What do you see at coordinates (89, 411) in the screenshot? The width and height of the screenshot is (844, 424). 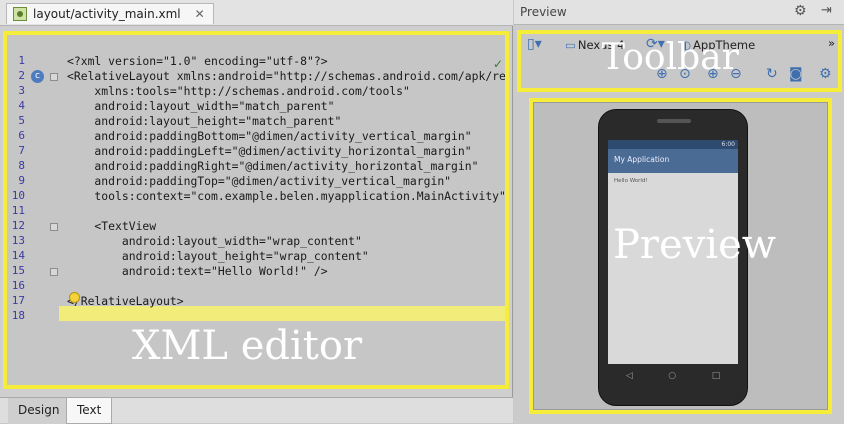 I see `tab-text: Text` at bounding box center [89, 411].